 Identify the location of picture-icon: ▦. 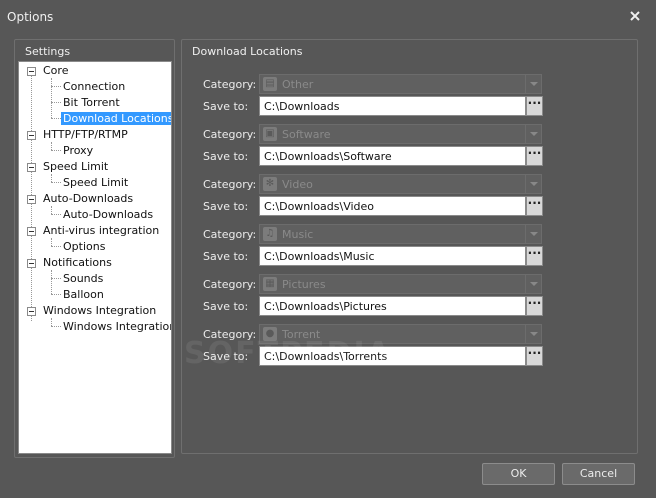
(270, 284).